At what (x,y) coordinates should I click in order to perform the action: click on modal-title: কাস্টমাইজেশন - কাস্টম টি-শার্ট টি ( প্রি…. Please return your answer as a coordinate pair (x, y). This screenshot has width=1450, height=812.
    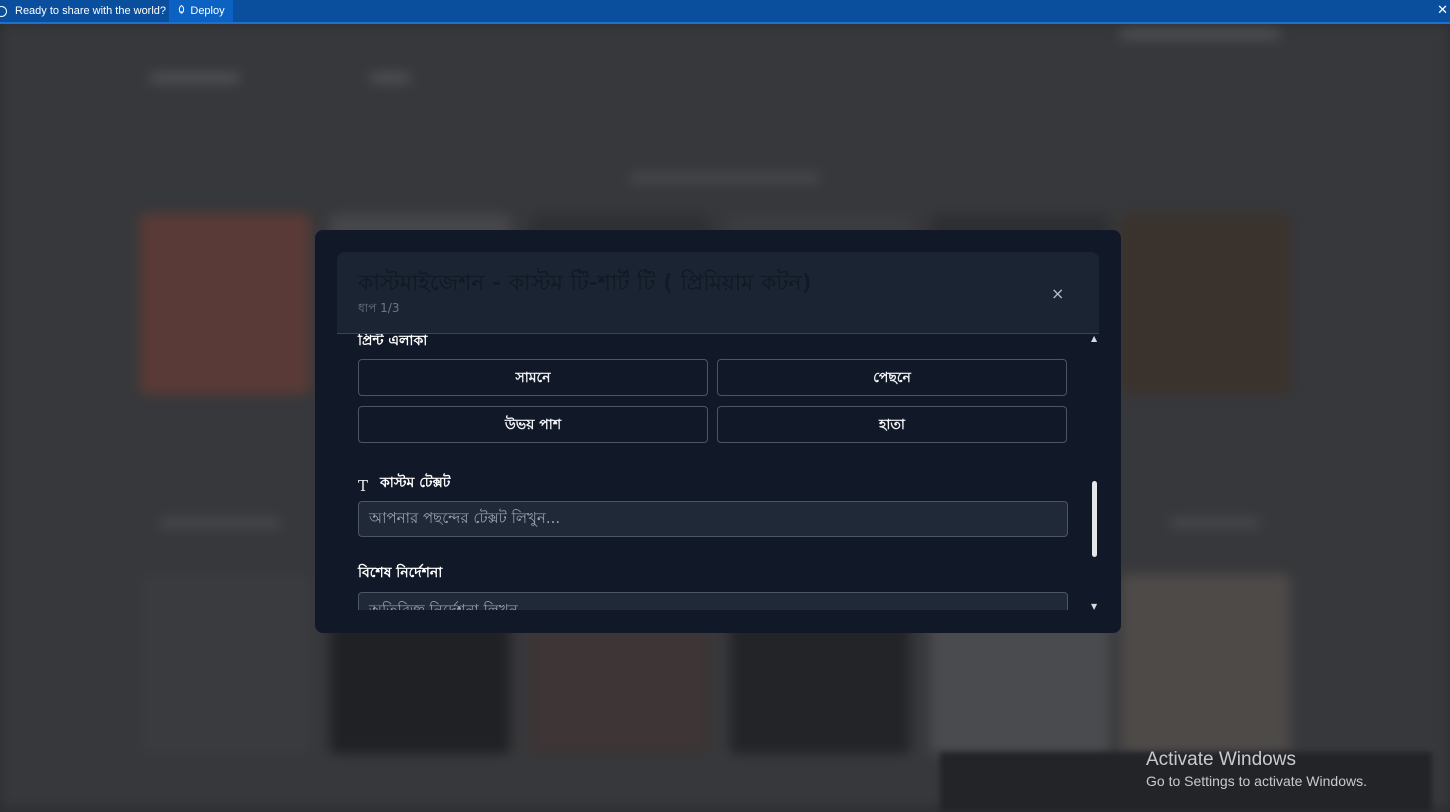
    Looking at the image, I should click on (585, 283).